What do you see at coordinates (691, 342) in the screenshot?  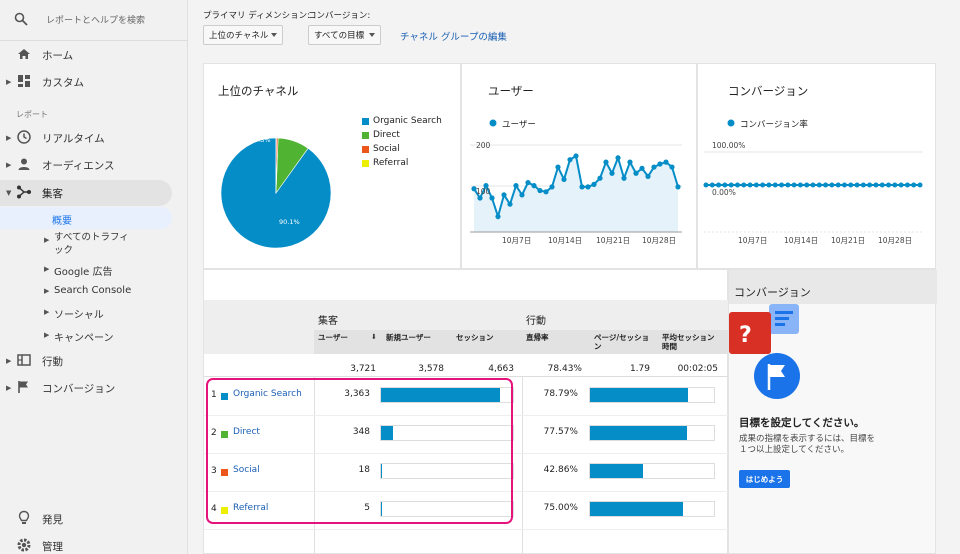 I see `header-avg-session-duration: 平均セッション時間` at bounding box center [691, 342].